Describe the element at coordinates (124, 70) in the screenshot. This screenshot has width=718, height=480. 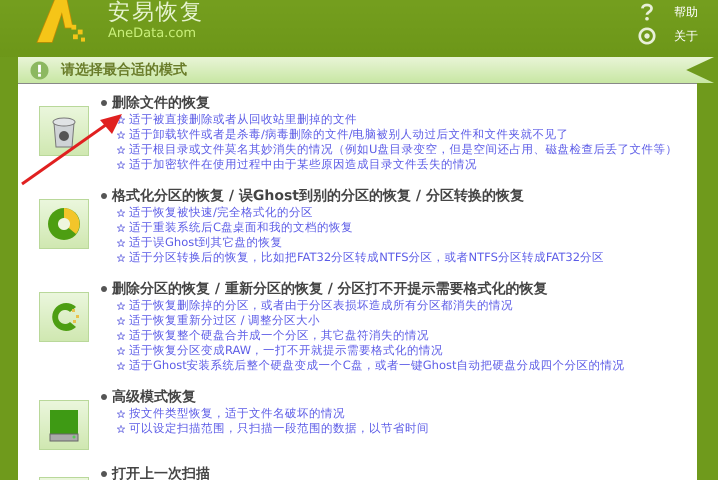
I see `panel-title: 请选择最合适的模式` at that location.